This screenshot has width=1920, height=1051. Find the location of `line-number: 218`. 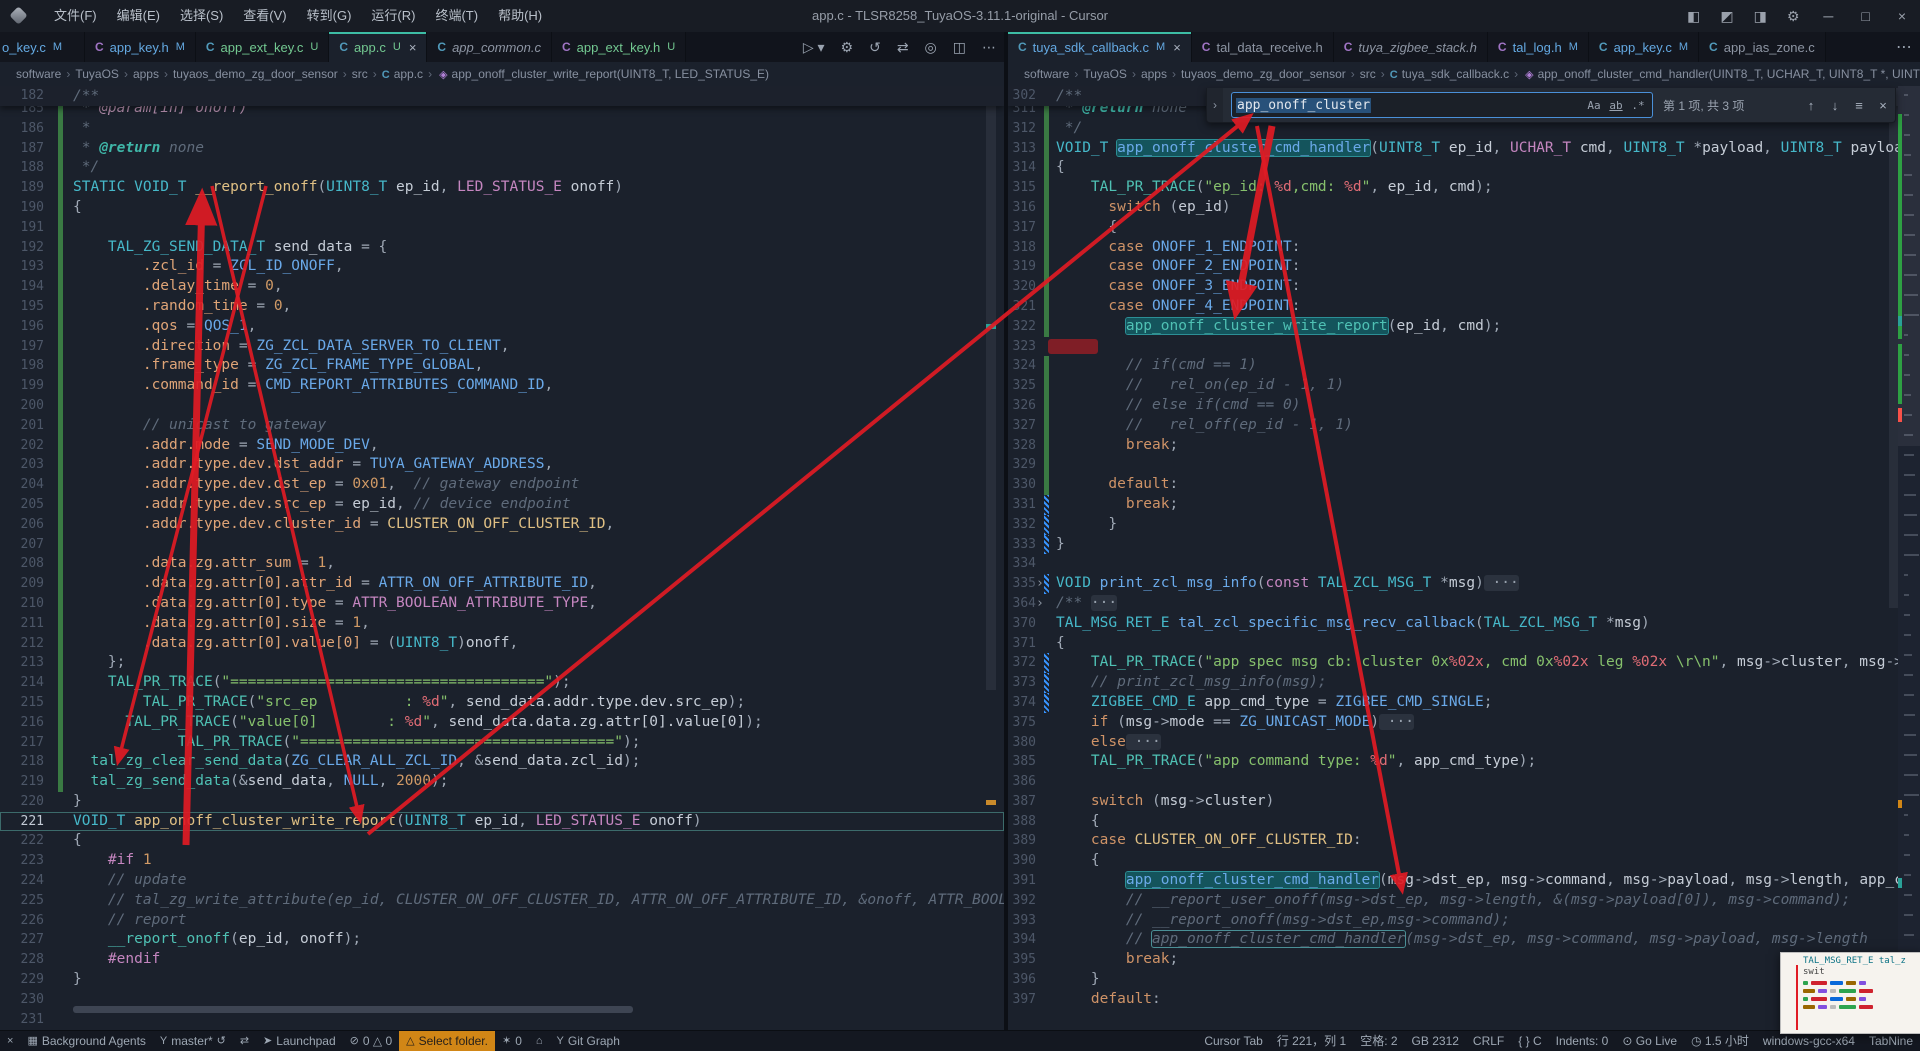

line-number: 218 is located at coordinates (32, 762).